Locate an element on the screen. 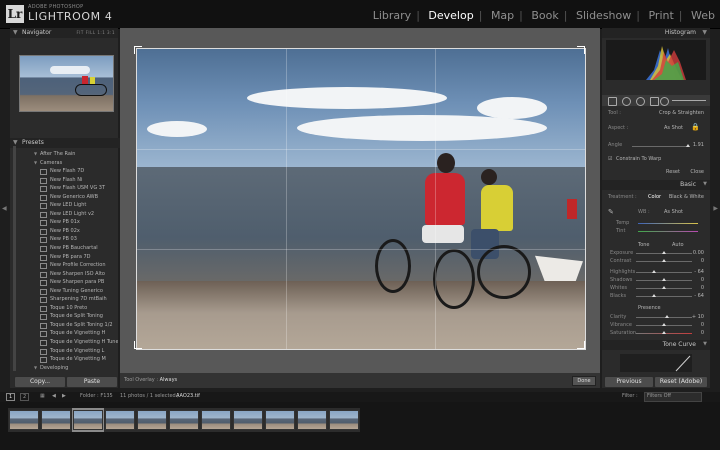  preset-folder: ▼ Developing is located at coordinates (64, 368).